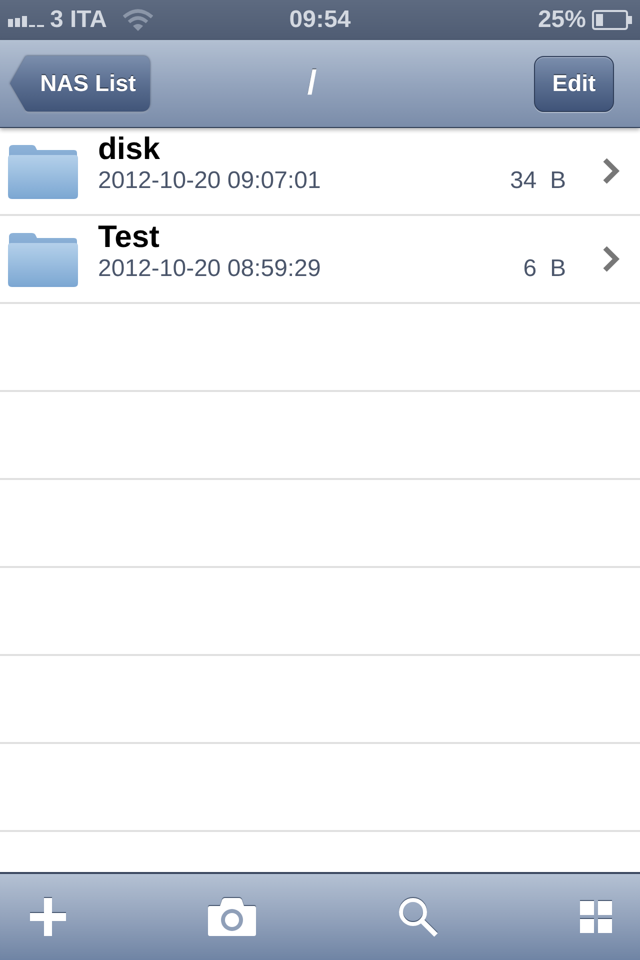 Image resolution: width=640 pixels, height=960 pixels. What do you see at coordinates (209, 269) in the screenshot?
I see `modified-date: 2012-10-20 08:59:29` at bounding box center [209, 269].